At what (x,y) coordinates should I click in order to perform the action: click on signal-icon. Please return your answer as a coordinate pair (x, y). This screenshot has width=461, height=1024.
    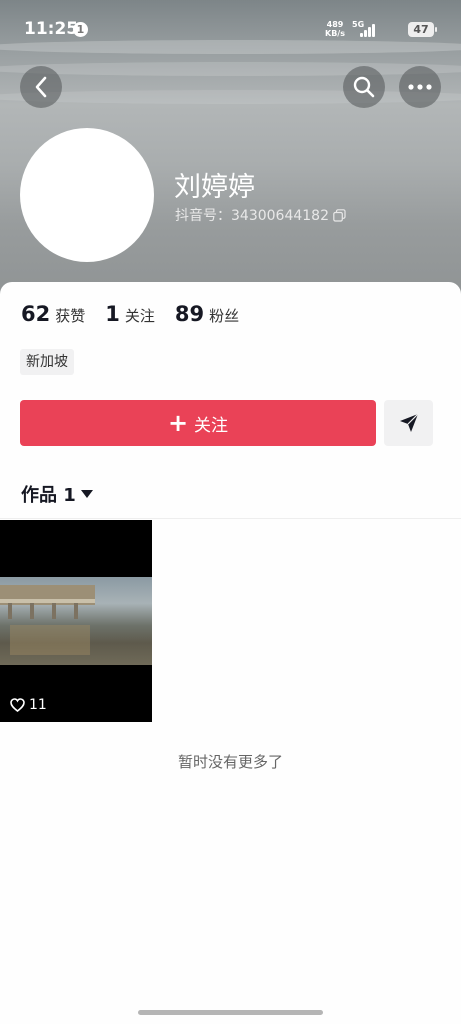
    Looking at the image, I should click on (369, 30).